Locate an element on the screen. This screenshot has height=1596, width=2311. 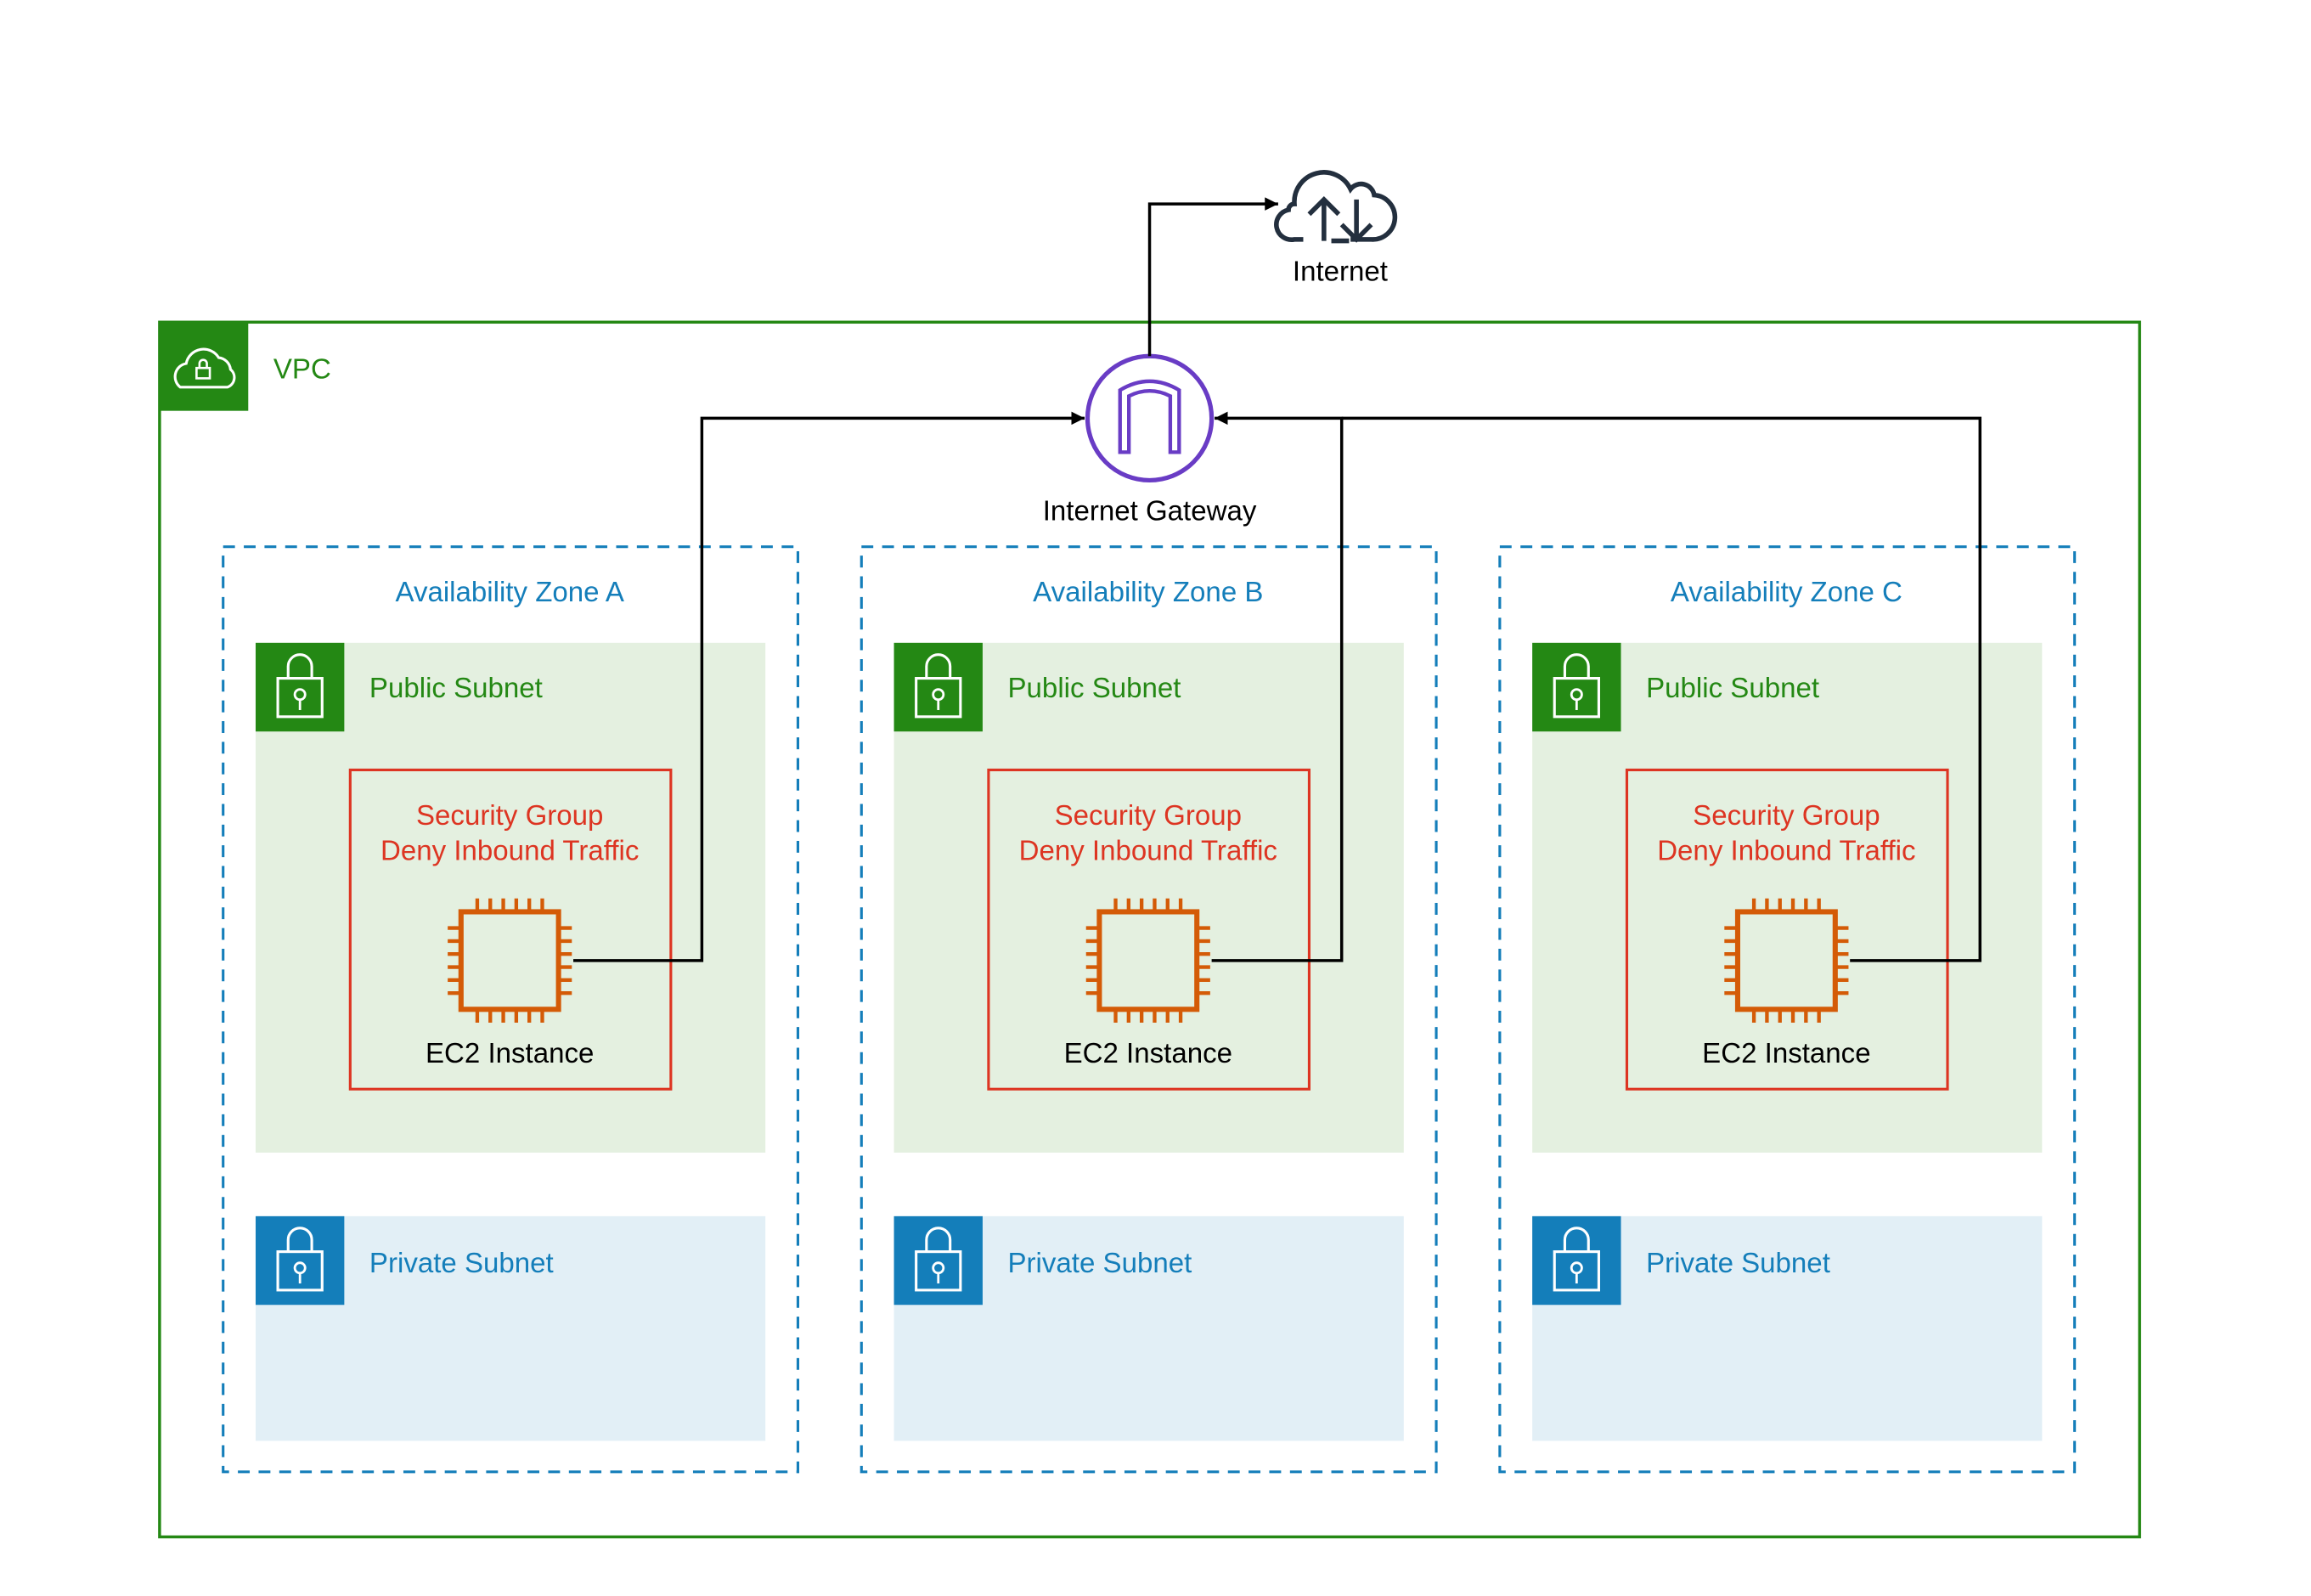
cloud-lock-icon is located at coordinates (204, 366).